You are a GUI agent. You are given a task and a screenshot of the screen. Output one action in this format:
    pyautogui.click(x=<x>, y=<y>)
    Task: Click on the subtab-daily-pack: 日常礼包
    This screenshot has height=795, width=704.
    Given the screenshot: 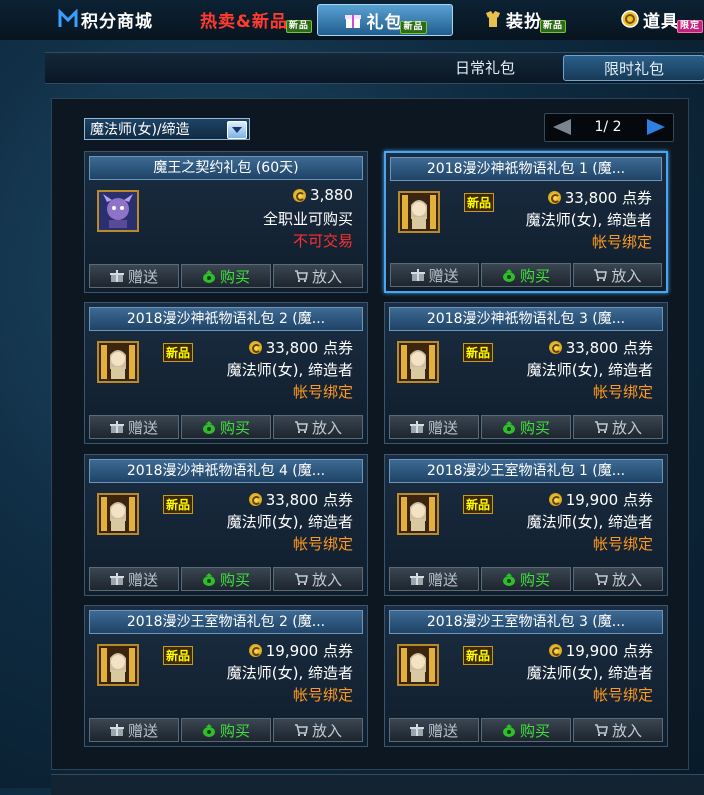 What is the action you would take?
    pyautogui.click(x=485, y=67)
    